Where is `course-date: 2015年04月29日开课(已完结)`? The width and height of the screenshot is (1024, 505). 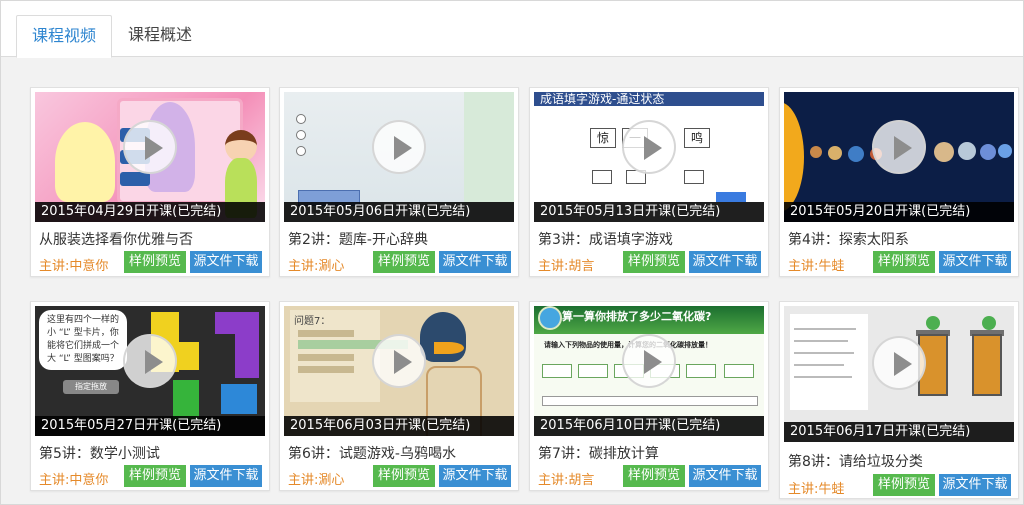 course-date: 2015年04月29日开课(已完结) is located at coordinates (150, 212).